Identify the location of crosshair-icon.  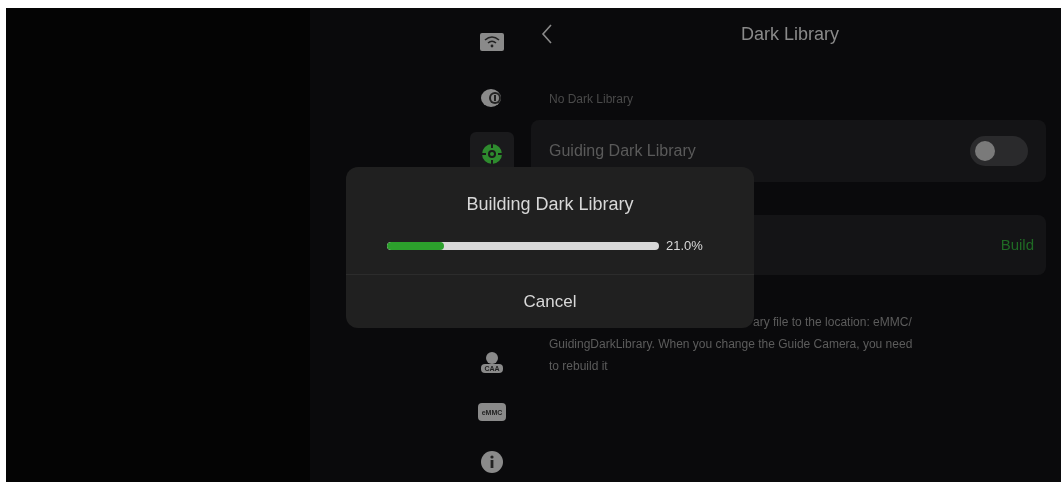
(492, 154).